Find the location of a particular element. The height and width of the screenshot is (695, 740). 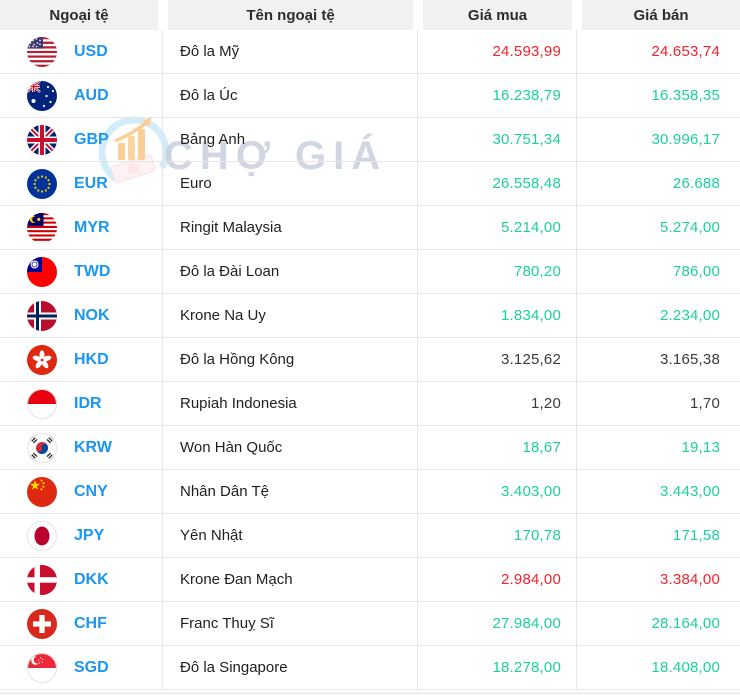

sell-price-cell: 1,70 is located at coordinates (658, 403).